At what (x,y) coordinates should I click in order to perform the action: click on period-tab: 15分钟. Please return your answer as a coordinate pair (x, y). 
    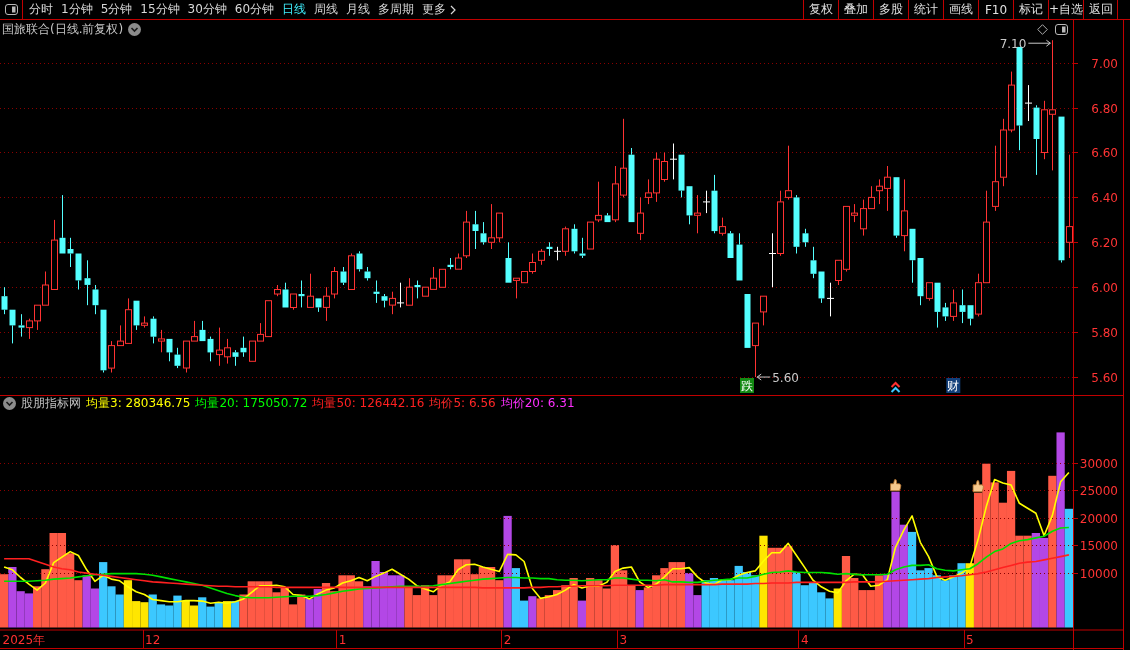
    Looking at the image, I should click on (160, 9).